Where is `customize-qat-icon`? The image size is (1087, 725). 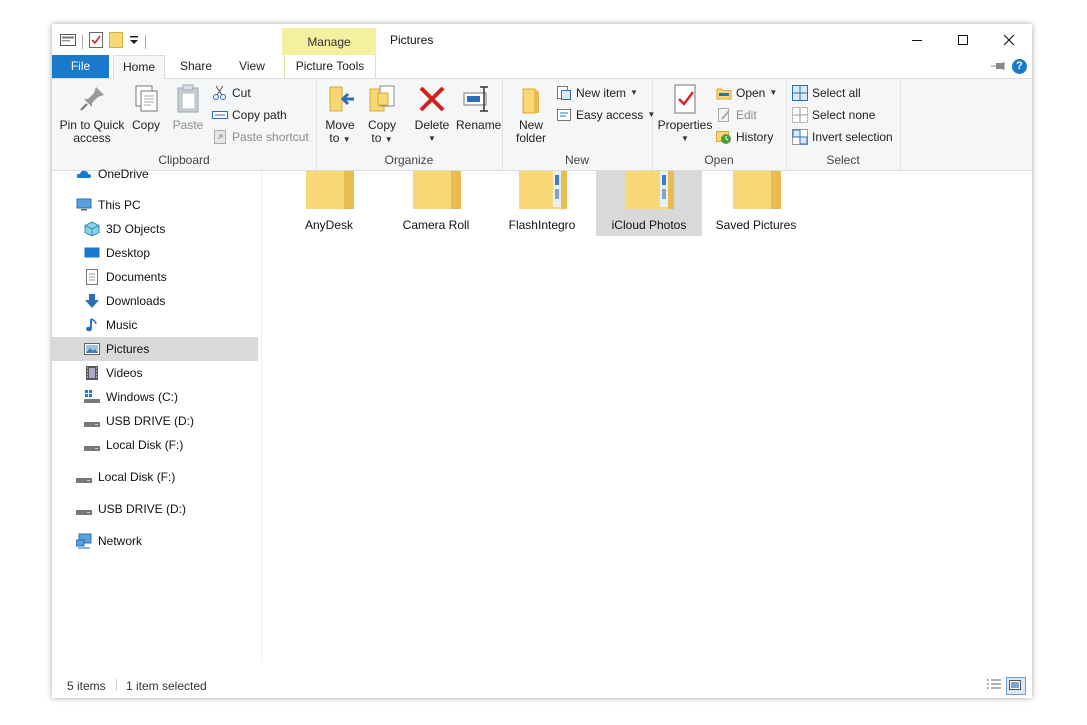
customize-qat-icon is located at coordinates (134, 41).